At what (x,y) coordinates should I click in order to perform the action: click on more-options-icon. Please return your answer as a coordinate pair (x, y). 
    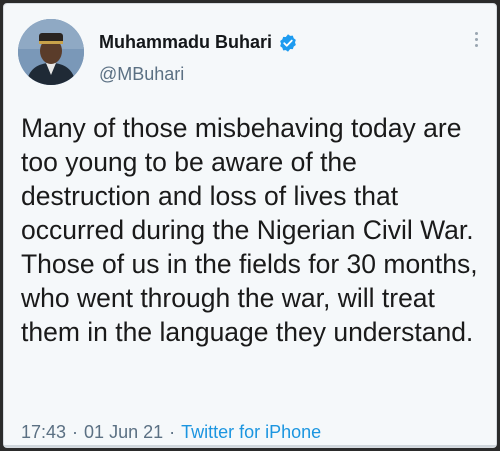
    Looking at the image, I should click on (476, 39).